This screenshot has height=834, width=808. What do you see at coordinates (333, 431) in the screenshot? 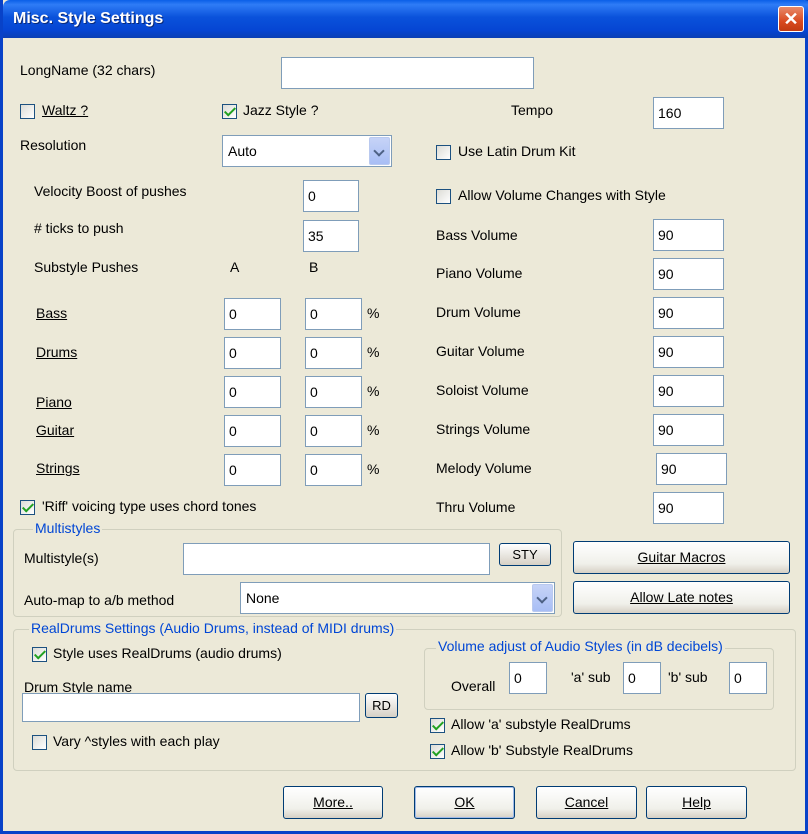
I see `push-guitar-b-input: 0` at bounding box center [333, 431].